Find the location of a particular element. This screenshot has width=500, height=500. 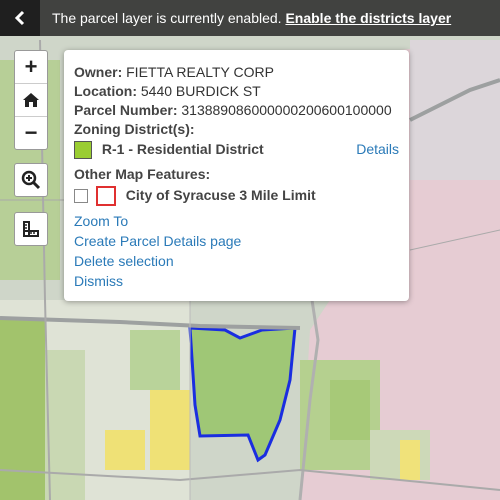

measure-button is located at coordinates (31, 229).